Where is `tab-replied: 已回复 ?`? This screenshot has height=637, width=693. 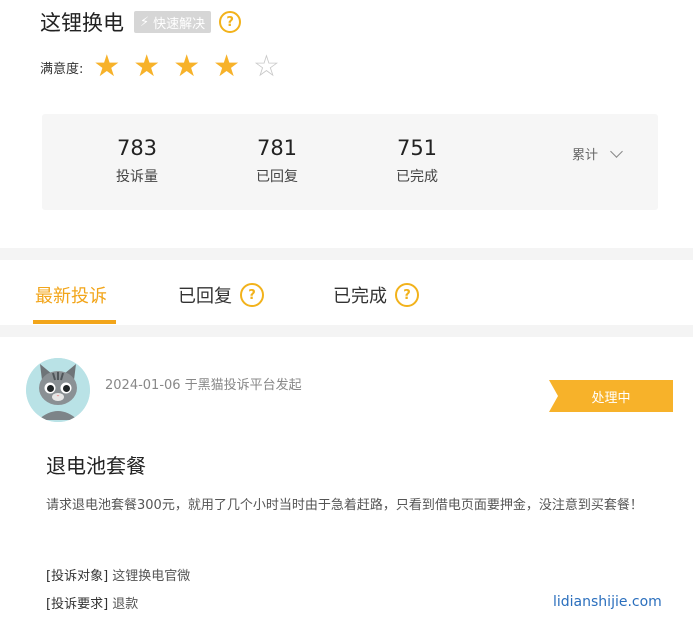
tab-replied: 已回复 ? is located at coordinates (221, 295).